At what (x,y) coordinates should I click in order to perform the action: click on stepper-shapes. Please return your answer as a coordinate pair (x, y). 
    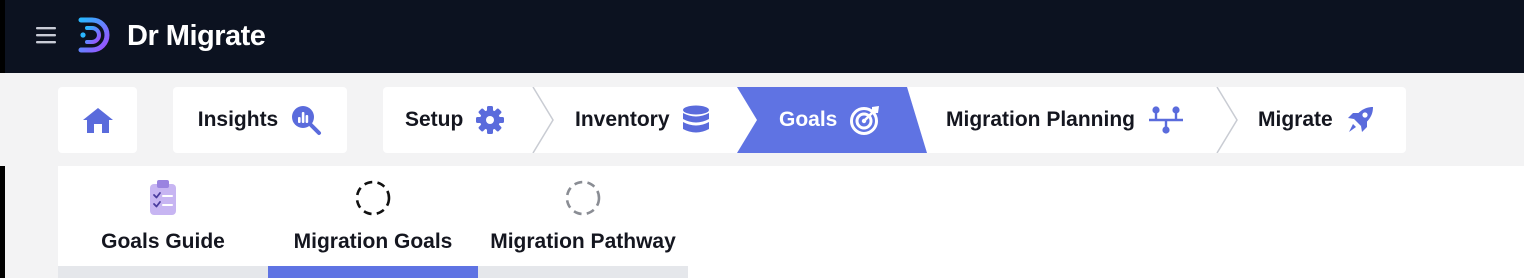
    Looking at the image, I should click on (885, 120).